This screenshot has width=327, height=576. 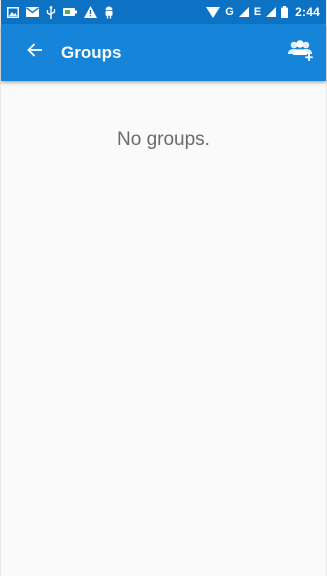 What do you see at coordinates (32, 12) in the screenshot?
I see `mail-icon` at bounding box center [32, 12].